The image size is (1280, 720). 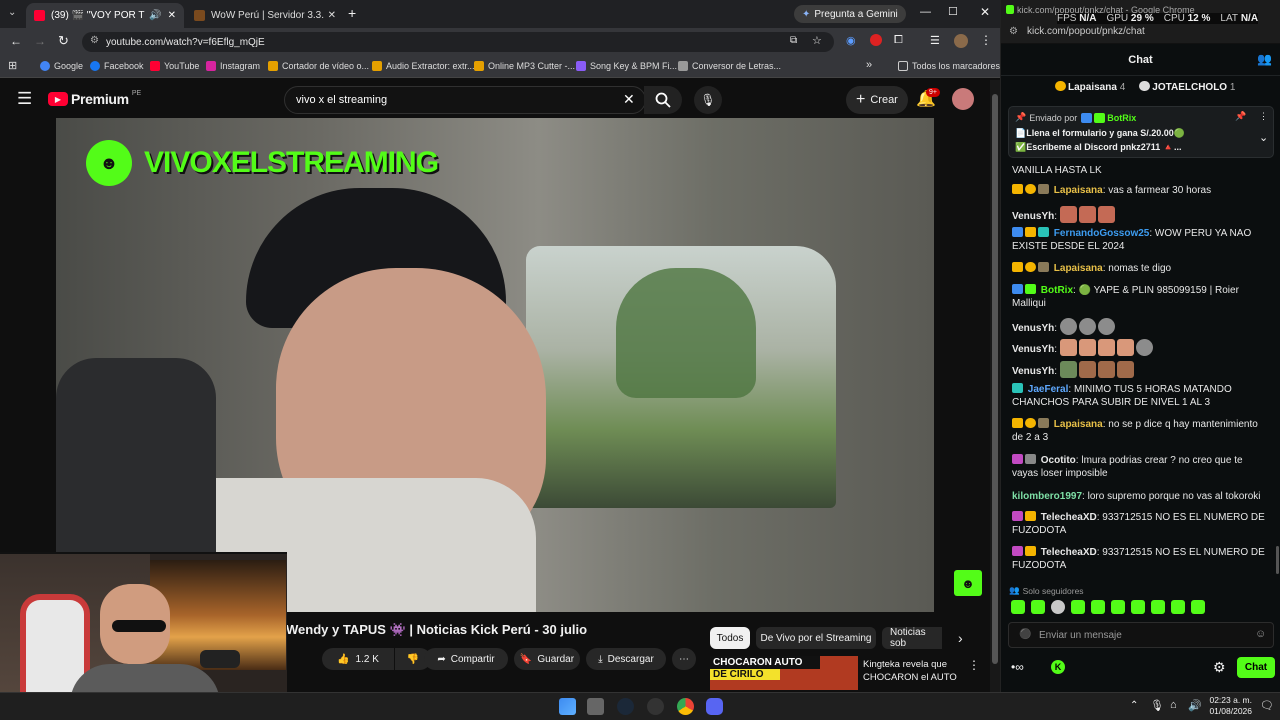 What do you see at coordinates (1263, 137) in the screenshot?
I see `expand-icon: ⌄` at bounding box center [1263, 137].